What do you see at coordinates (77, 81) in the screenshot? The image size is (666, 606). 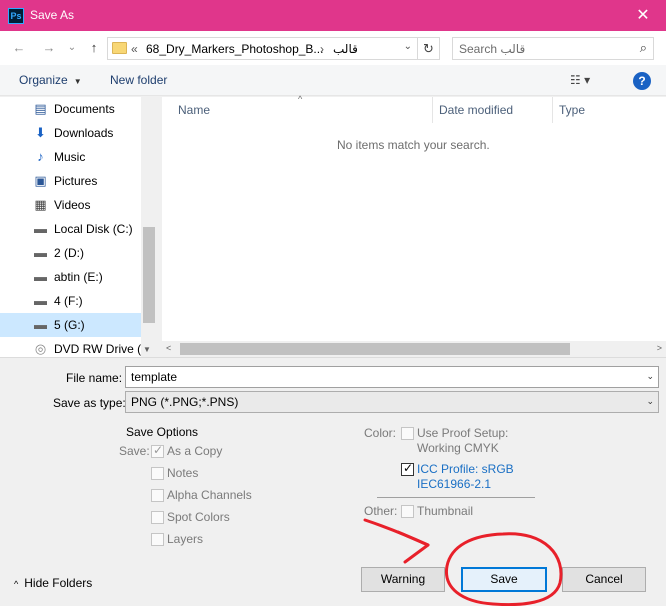 I see `chevron-down-icon: ▼` at bounding box center [77, 81].